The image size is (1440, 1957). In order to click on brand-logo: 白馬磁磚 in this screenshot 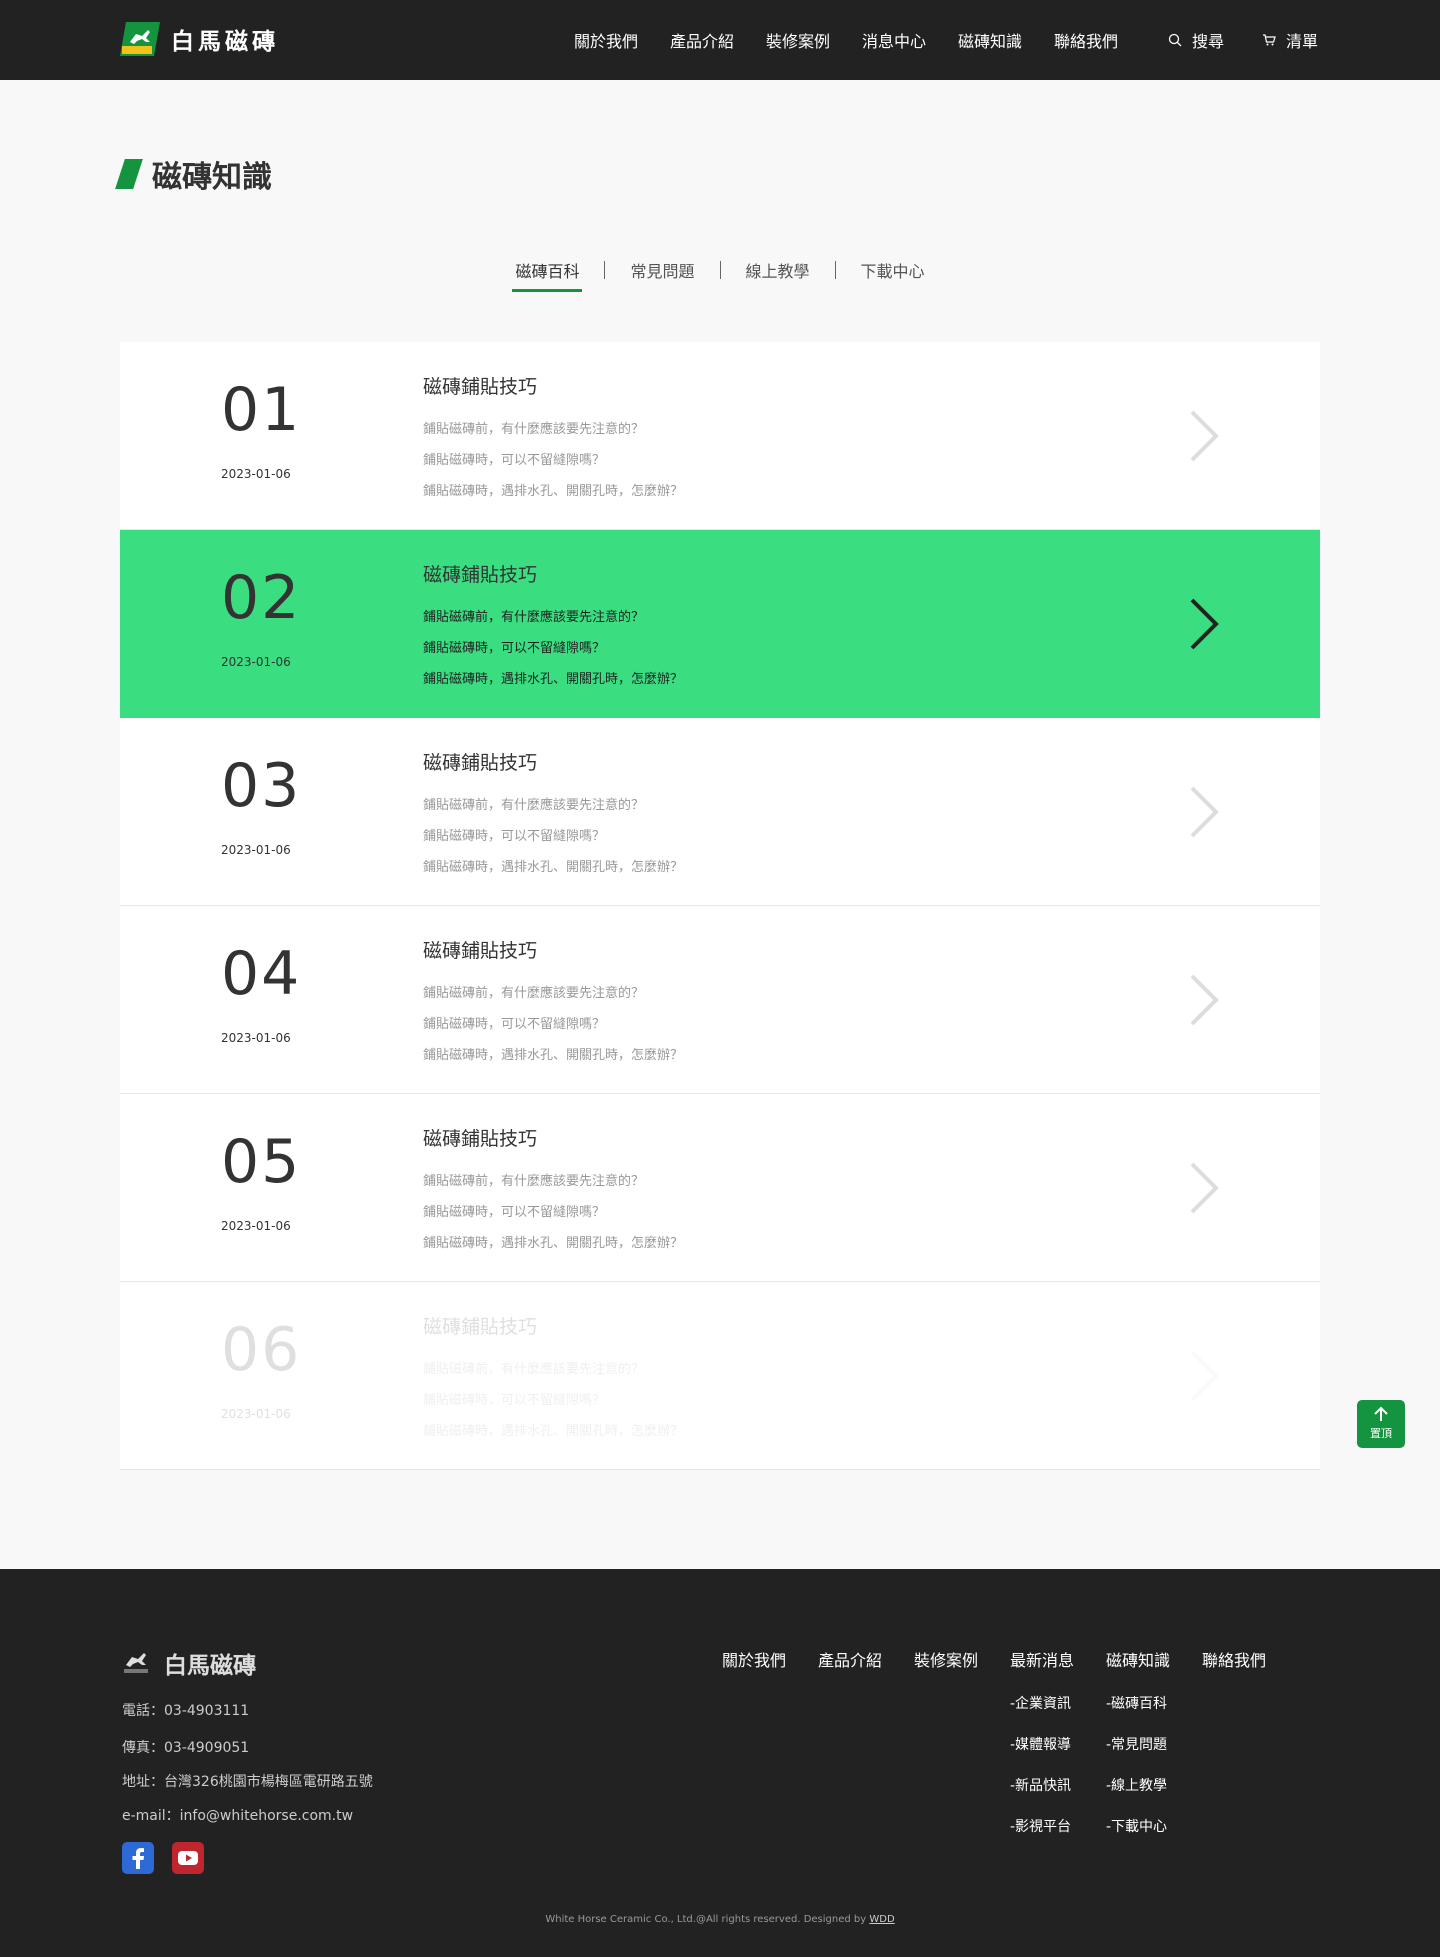, I will do `click(199, 39)`.